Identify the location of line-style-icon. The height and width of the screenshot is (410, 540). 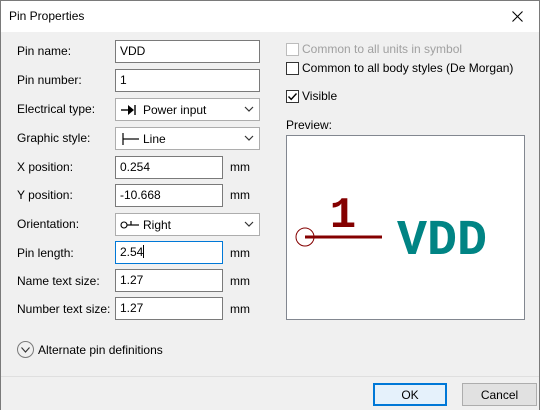
(130, 139).